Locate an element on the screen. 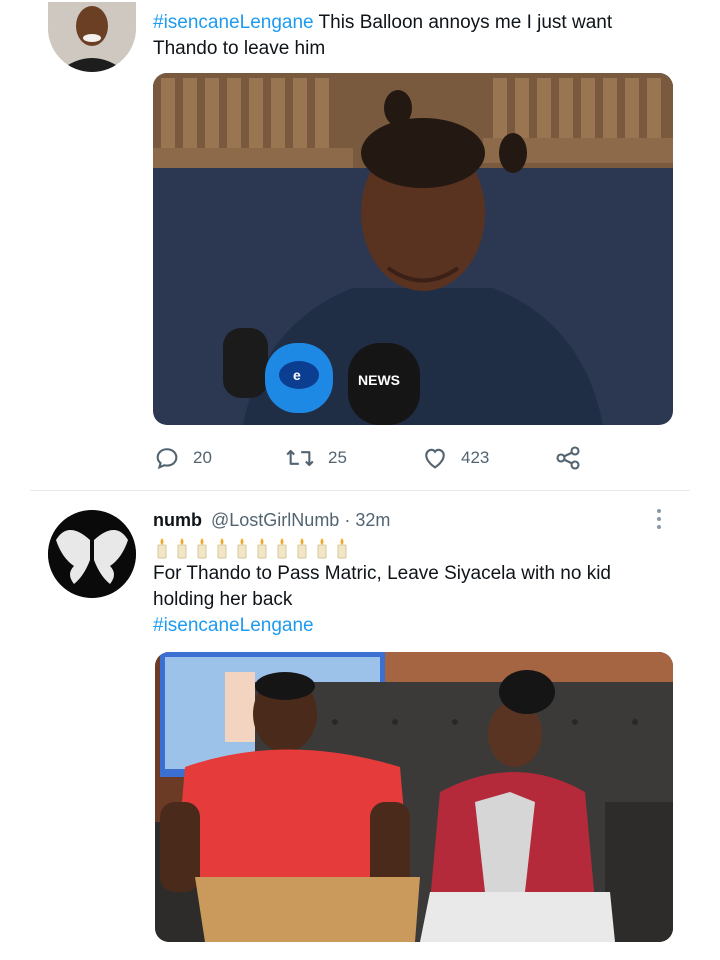  news-mic-label: NEWS is located at coordinates (379, 380).